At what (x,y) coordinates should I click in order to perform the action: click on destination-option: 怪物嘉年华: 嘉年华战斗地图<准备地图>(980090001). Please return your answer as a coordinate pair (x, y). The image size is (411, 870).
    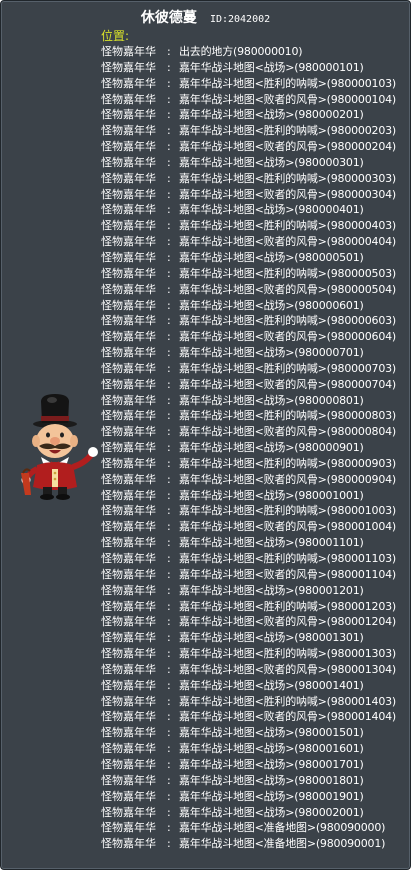
    Looking at the image, I should click on (253, 844).